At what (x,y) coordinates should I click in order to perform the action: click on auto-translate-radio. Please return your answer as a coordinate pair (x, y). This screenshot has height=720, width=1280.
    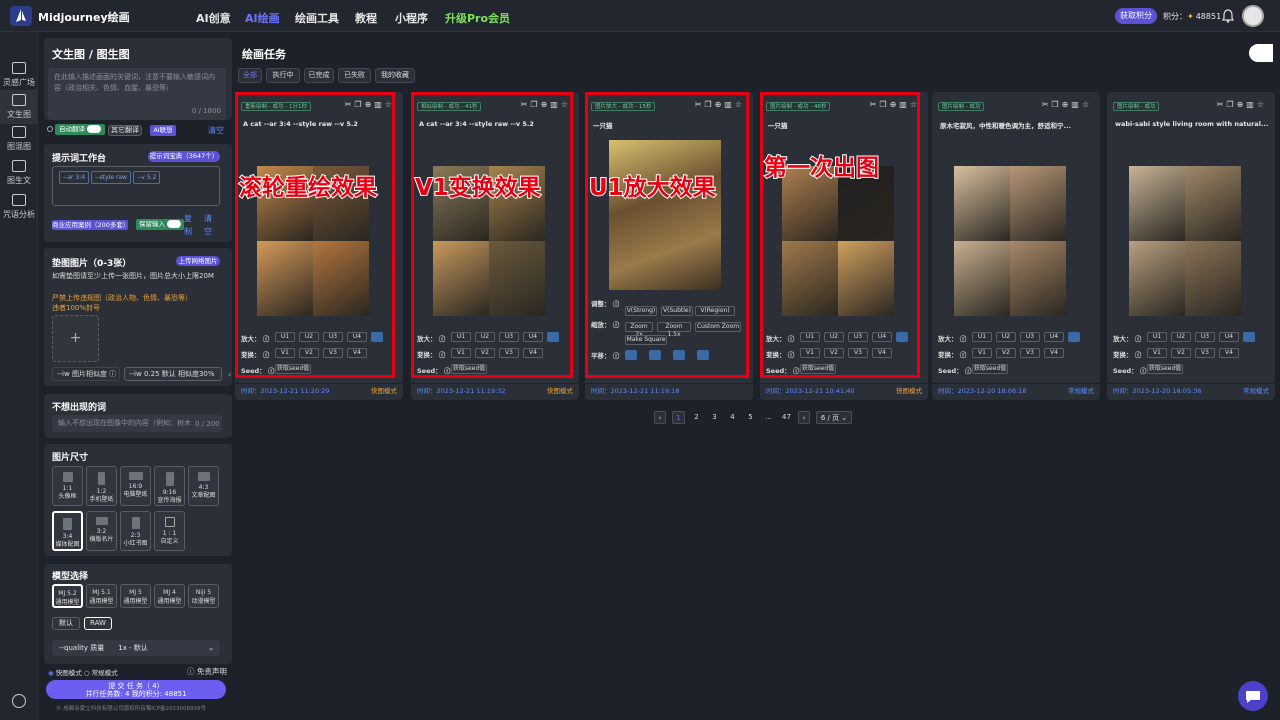
    Looking at the image, I should click on (50, 129).